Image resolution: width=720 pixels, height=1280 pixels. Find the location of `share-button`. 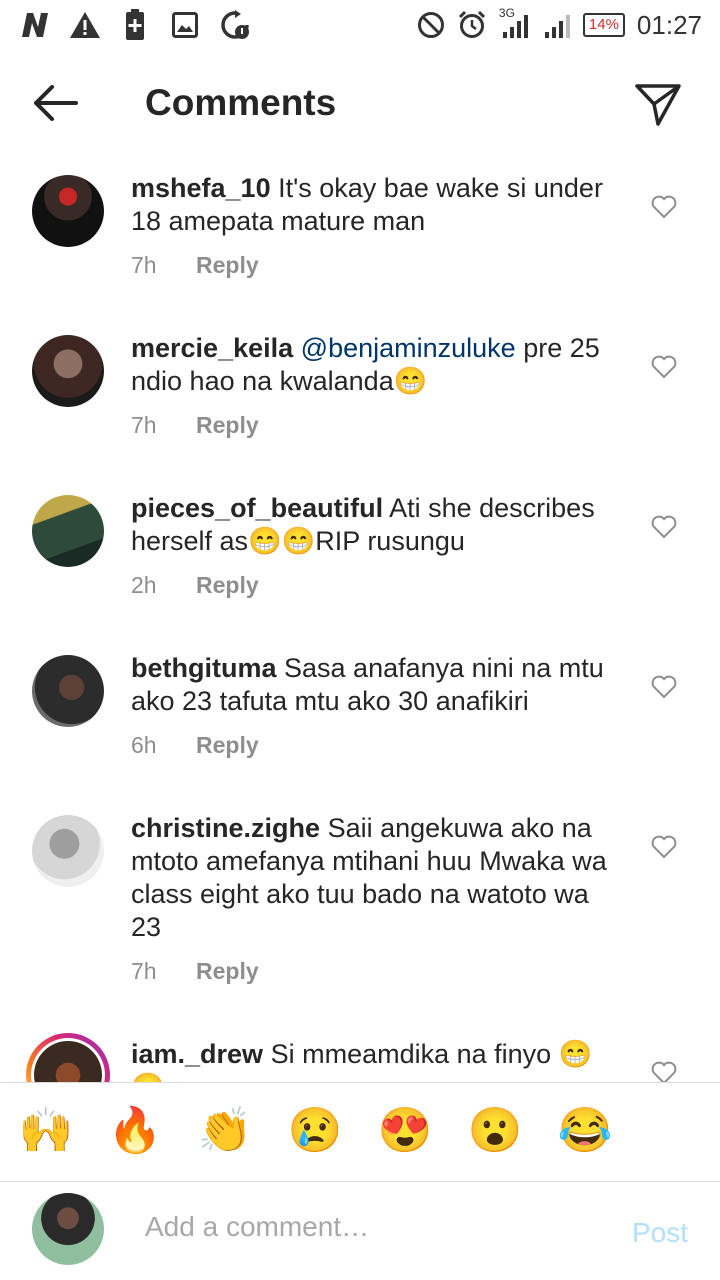

share-button is located at coordinates (658, 104).